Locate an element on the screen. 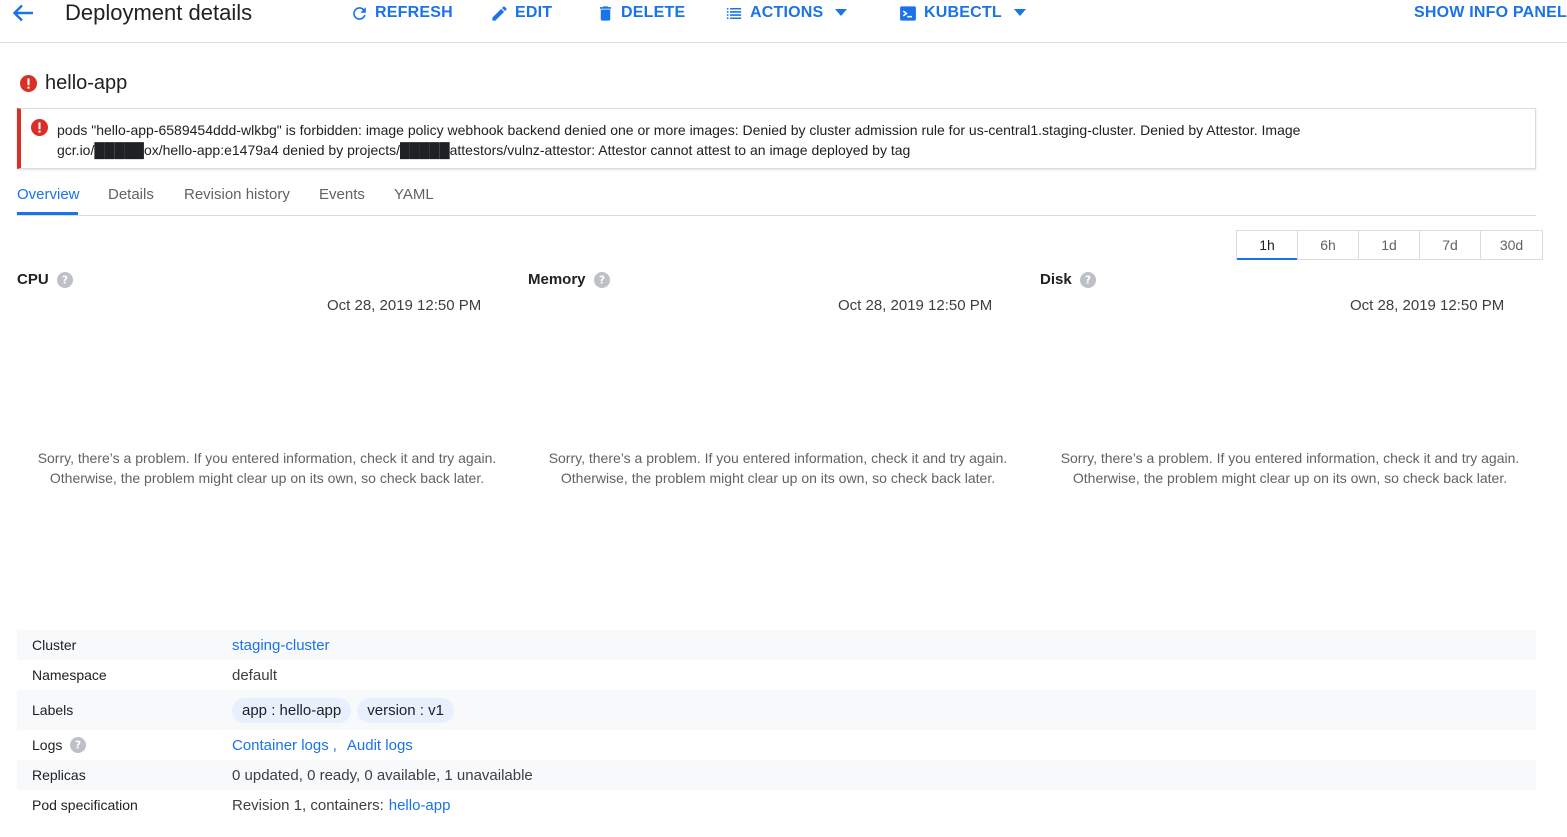 The height and width of the screenshot is (837, 1567). actions-label: ACTIONS is located at coordinates (787, 12).